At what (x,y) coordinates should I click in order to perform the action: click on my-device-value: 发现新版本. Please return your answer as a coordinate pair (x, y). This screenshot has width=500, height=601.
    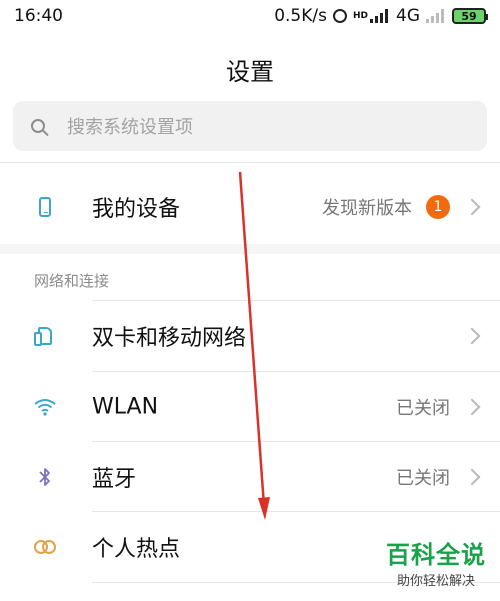
    Looking at the image, I should click on (367, 208).